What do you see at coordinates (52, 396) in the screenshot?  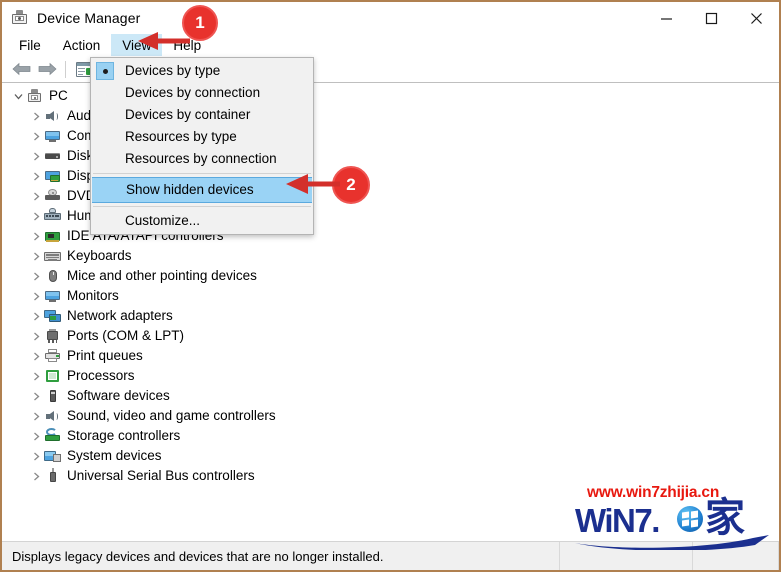 I see `software-device-icon` at bounding box center [52, 396].